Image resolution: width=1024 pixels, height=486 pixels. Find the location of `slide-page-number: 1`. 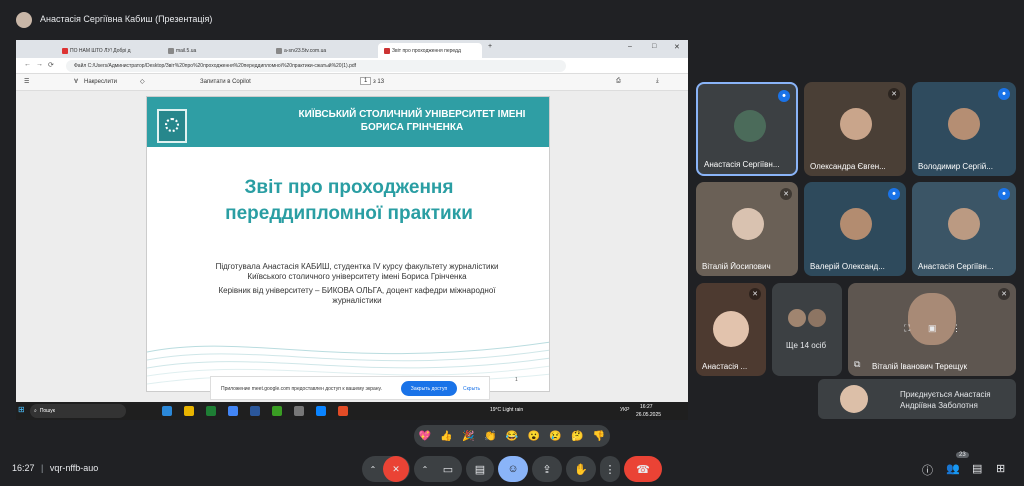

slide-page-number: 1 is located at coordinates (516, 380).